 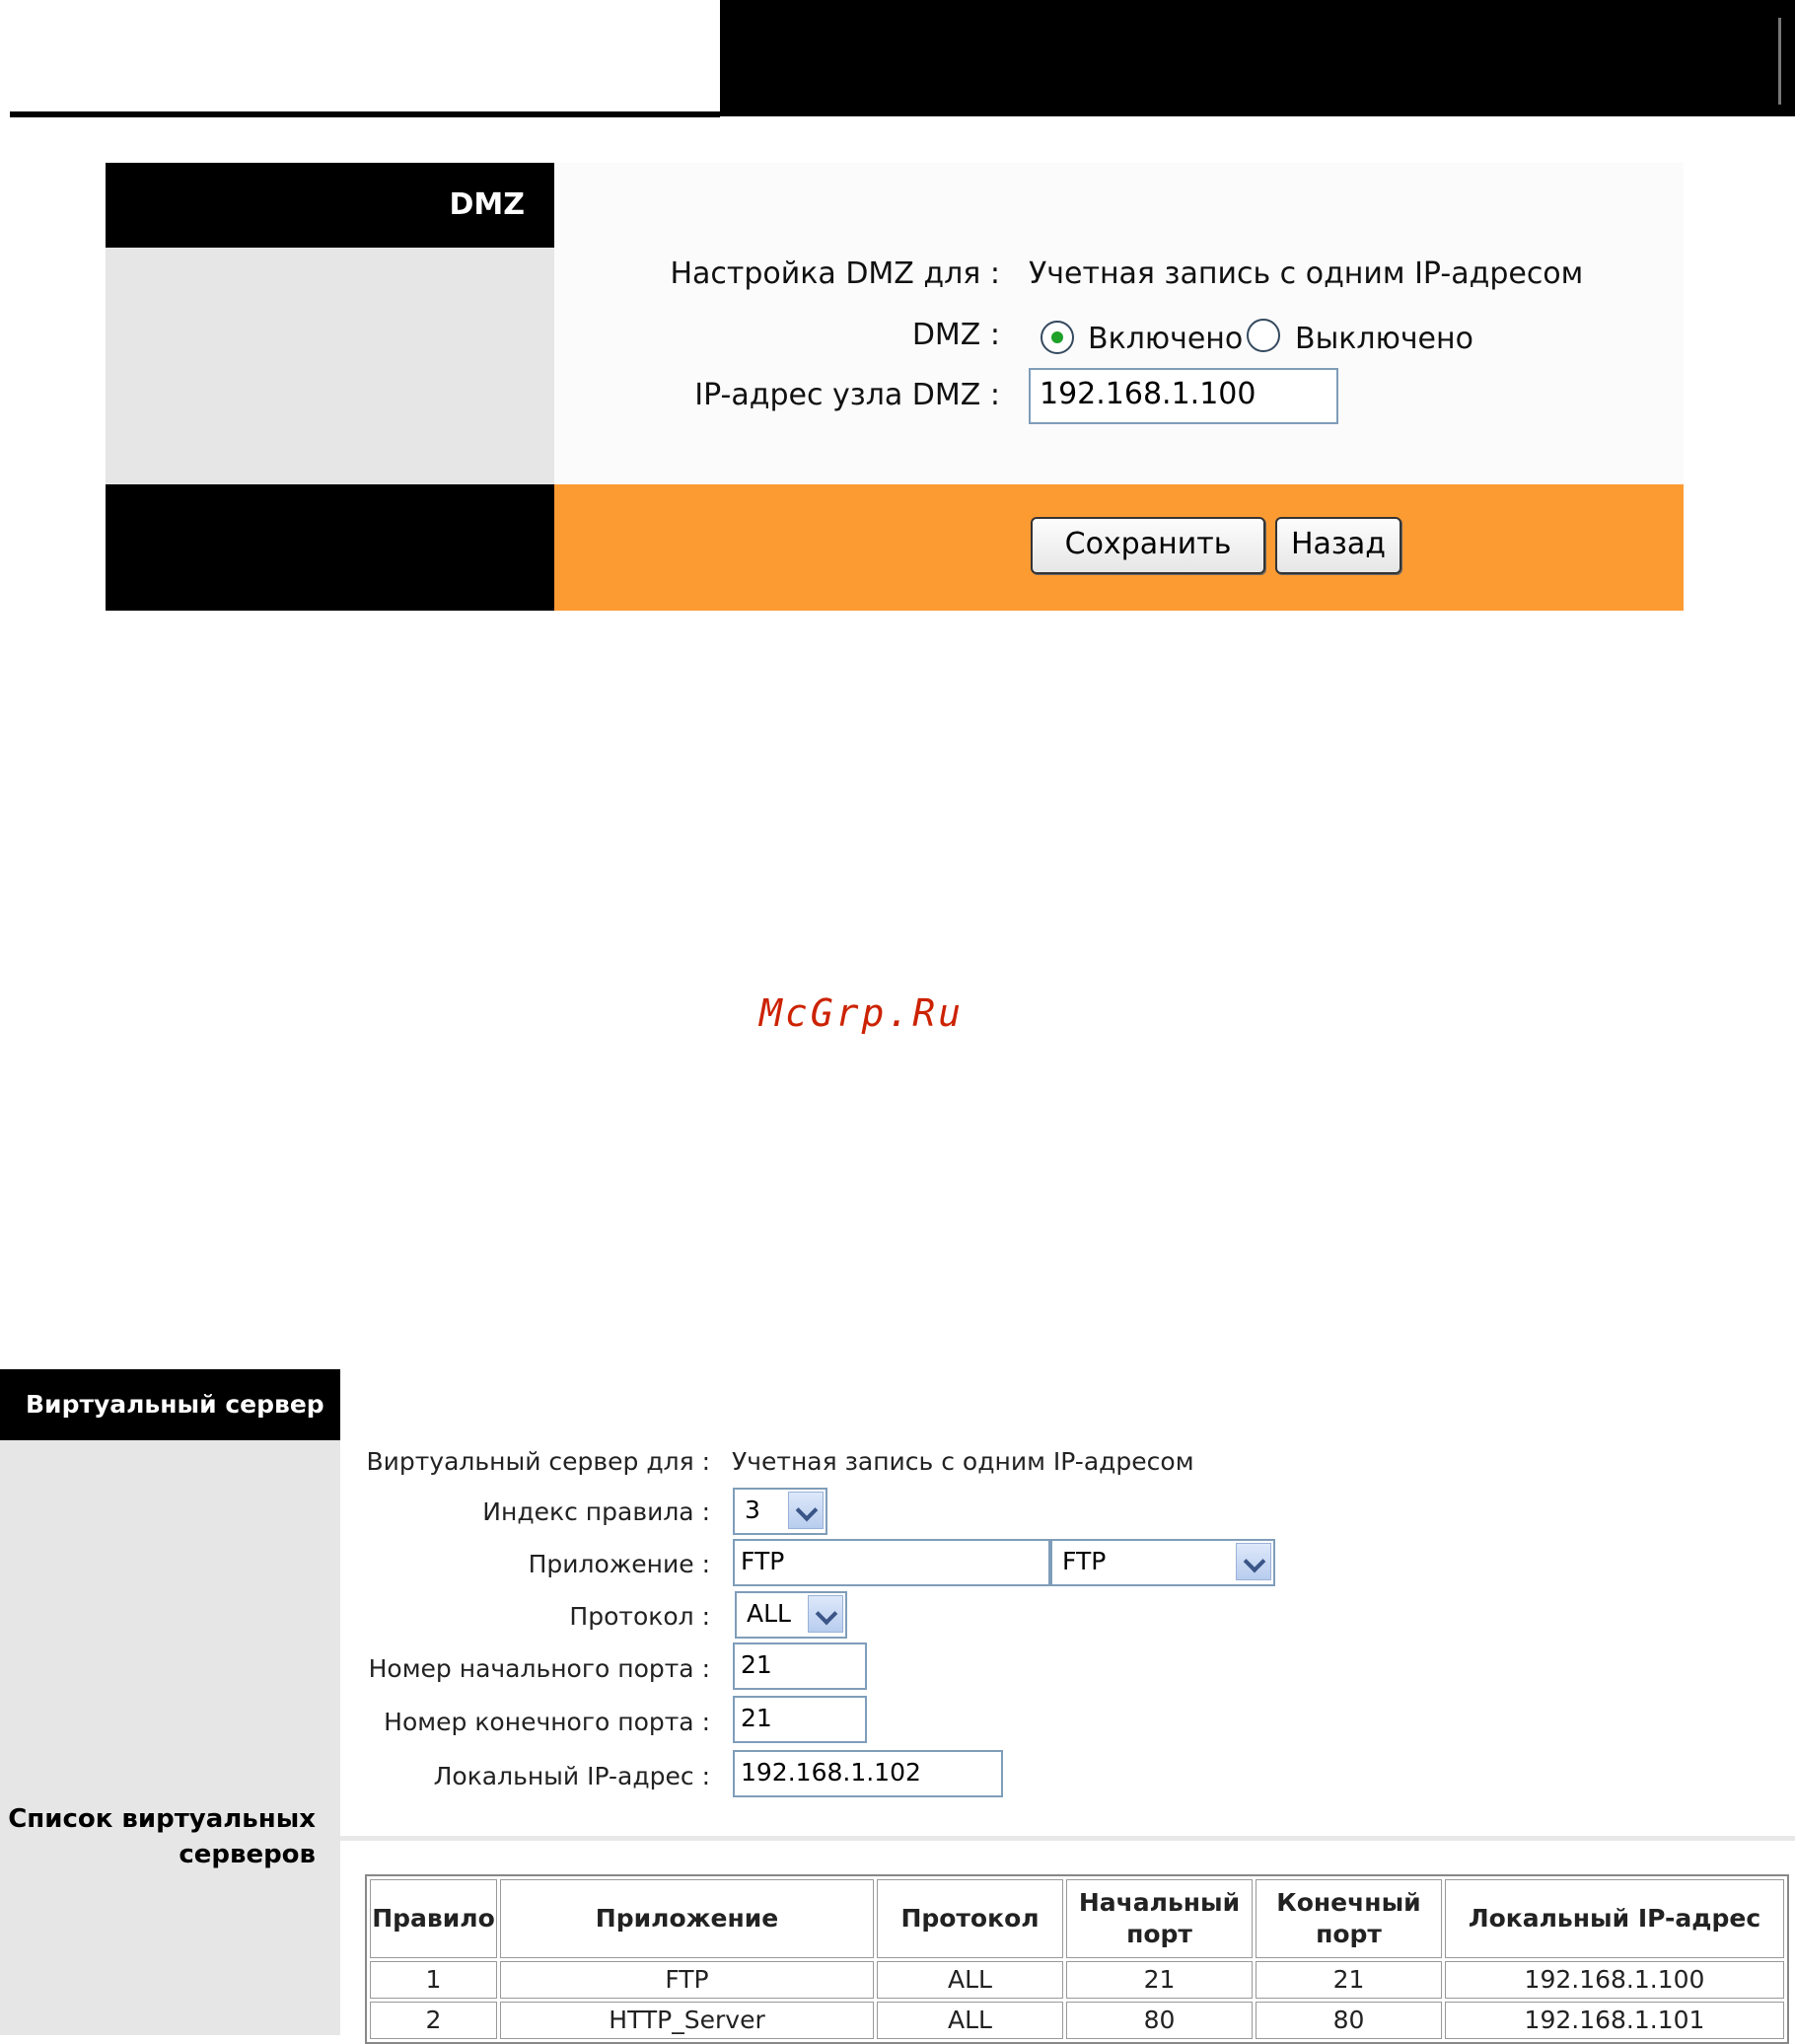 I want to click on table-row: 1 FTP ALL 21 21 192.168.1.100, so click(x=1077, y=1980).